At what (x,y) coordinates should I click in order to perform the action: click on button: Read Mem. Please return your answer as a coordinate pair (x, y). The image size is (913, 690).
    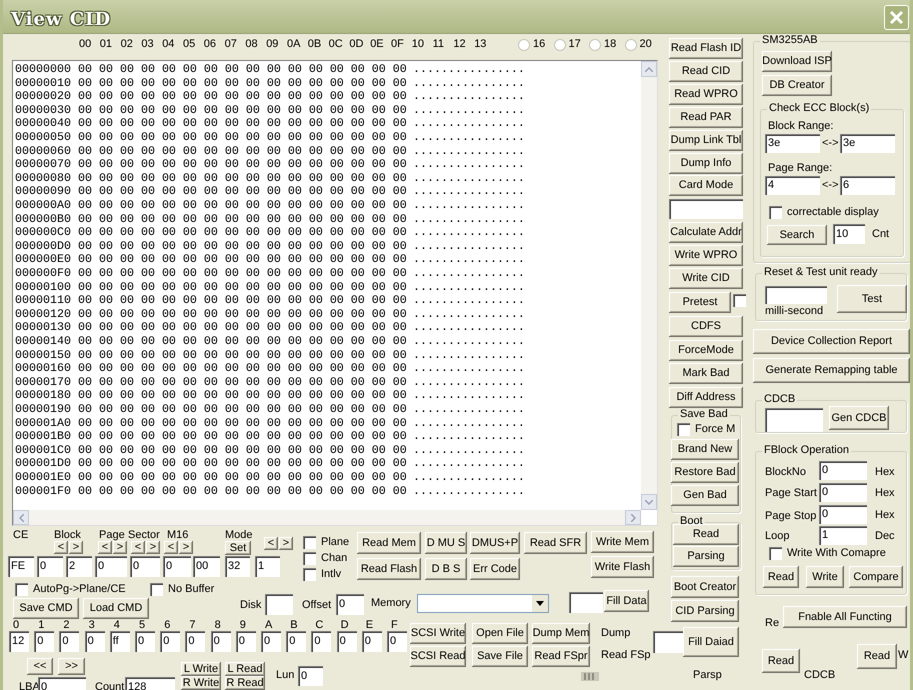
    Looking at the image, I should click on (389, 543).